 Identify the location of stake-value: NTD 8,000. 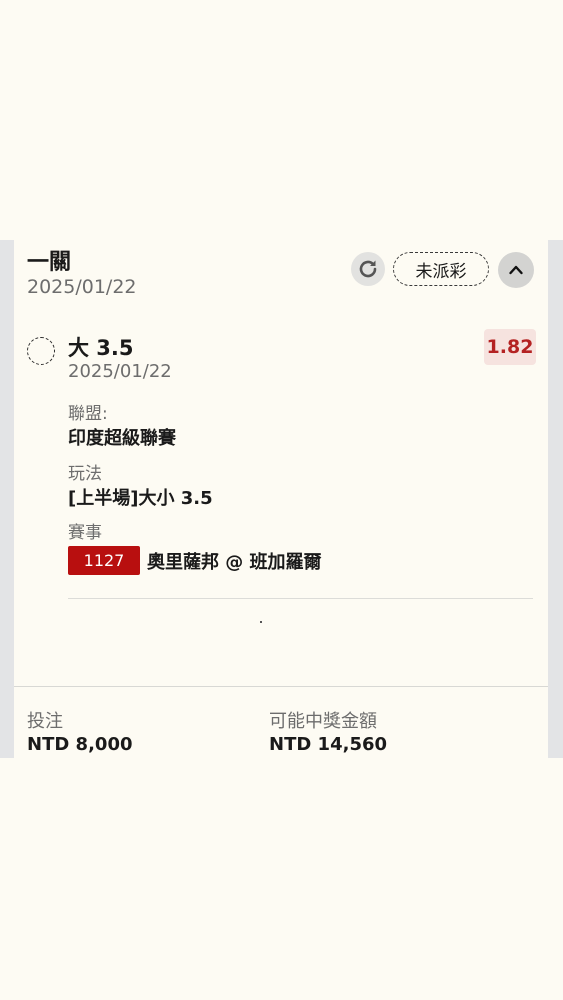
(80, 744).